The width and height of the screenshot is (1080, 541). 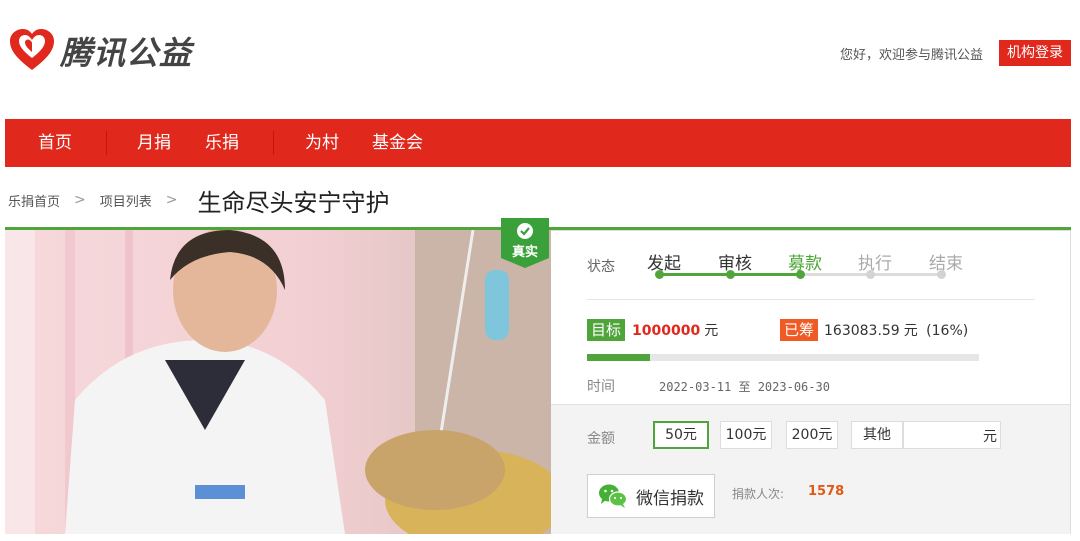 I want to click on step-execute: 执行, so click(x=875, y=264).